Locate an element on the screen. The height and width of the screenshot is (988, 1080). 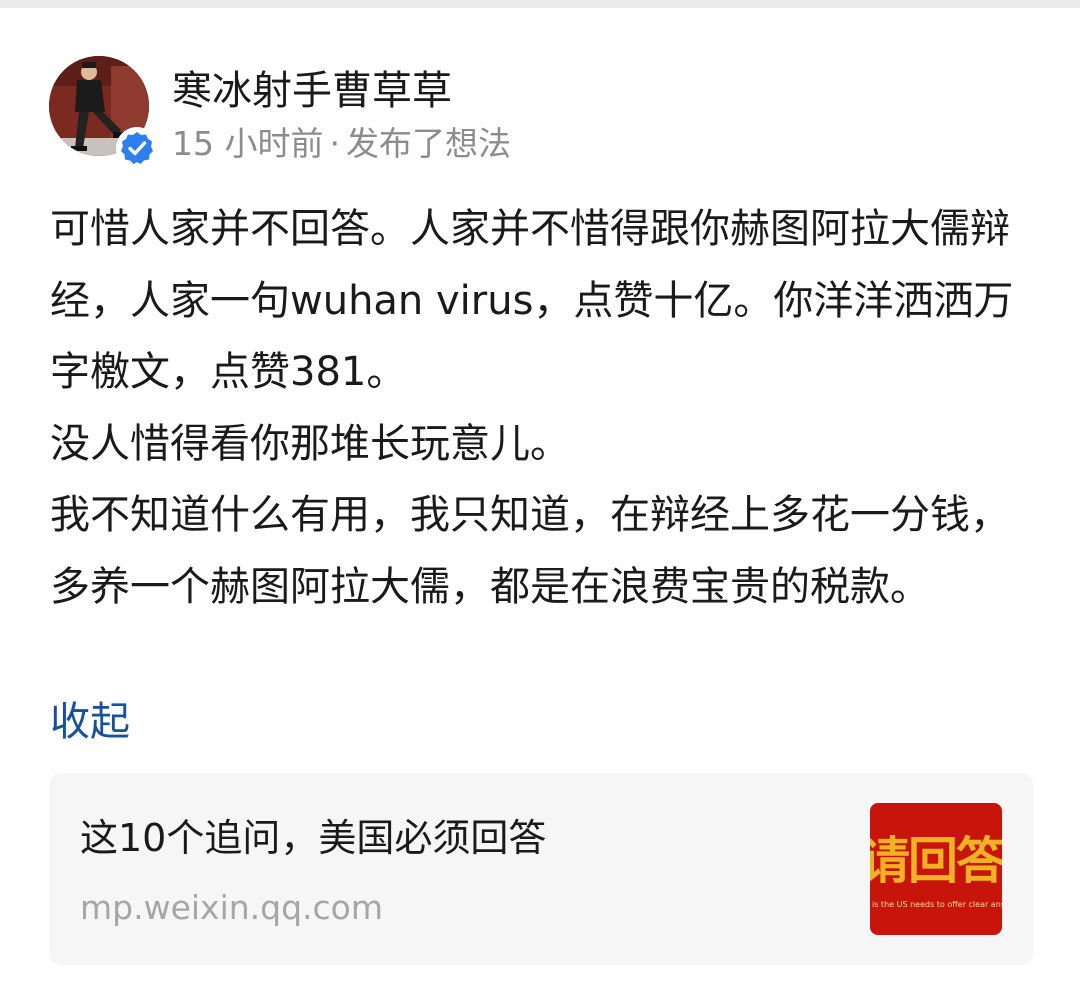
link-card-title: 这10个追问，美国必须回答 is located at coordinates (313, 838).